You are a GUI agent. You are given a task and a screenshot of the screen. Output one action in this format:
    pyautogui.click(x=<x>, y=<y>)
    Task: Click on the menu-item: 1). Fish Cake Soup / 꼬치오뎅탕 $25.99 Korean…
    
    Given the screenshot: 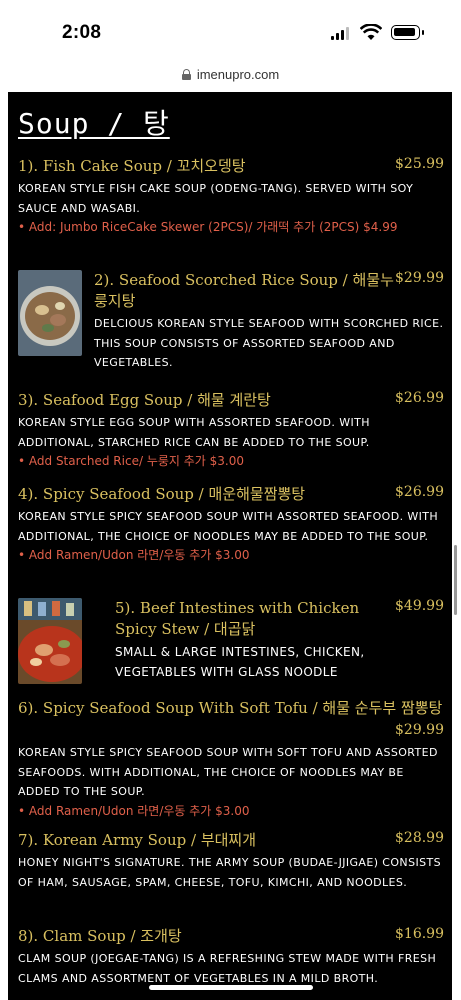 What is the action you would take?
    pyautogui.click(x=231, y=196)
    